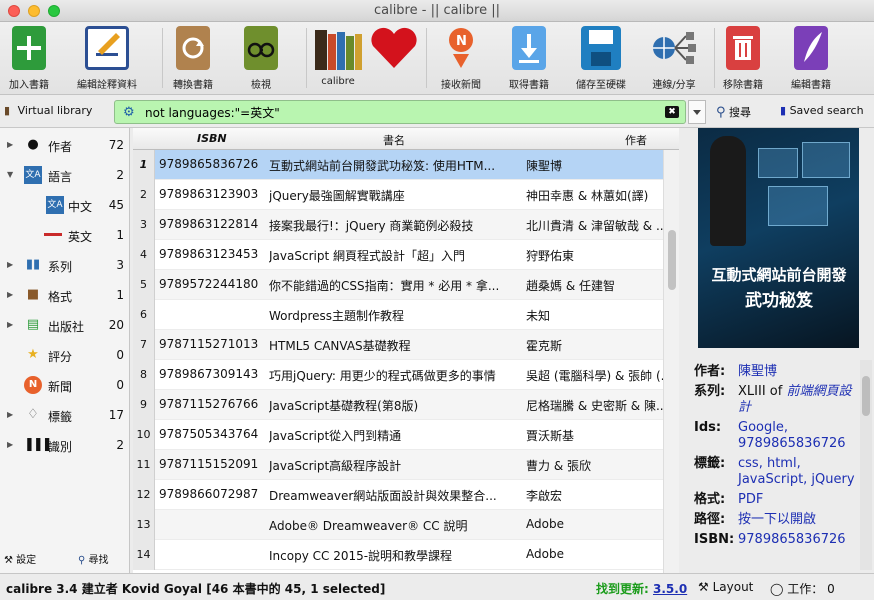 The image size is (874, 600). I want to click on add-book-icon, so click(29, 48).